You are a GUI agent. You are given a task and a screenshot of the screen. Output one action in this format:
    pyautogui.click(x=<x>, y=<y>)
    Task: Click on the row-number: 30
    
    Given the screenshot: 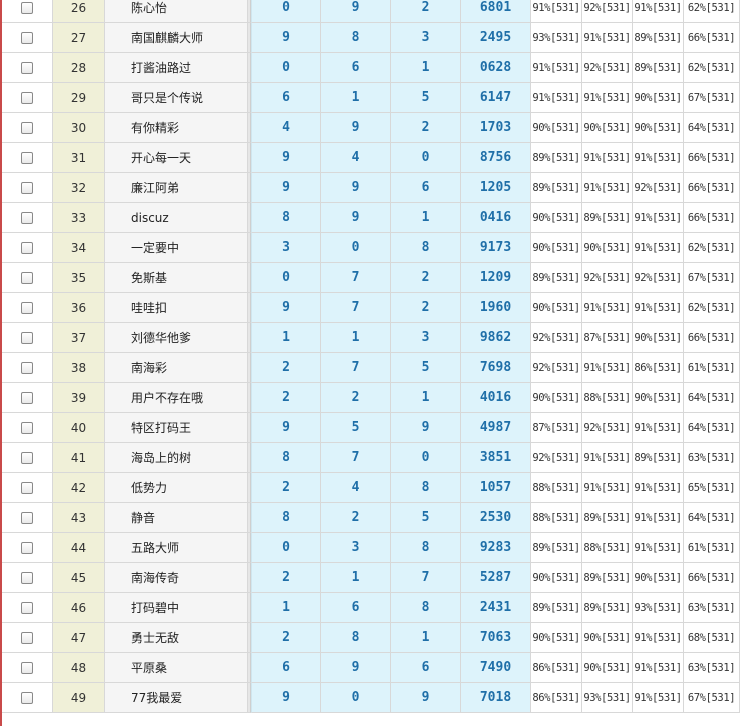 What is the action you would take?
    pyautogui.click(x=79, y=128)
    